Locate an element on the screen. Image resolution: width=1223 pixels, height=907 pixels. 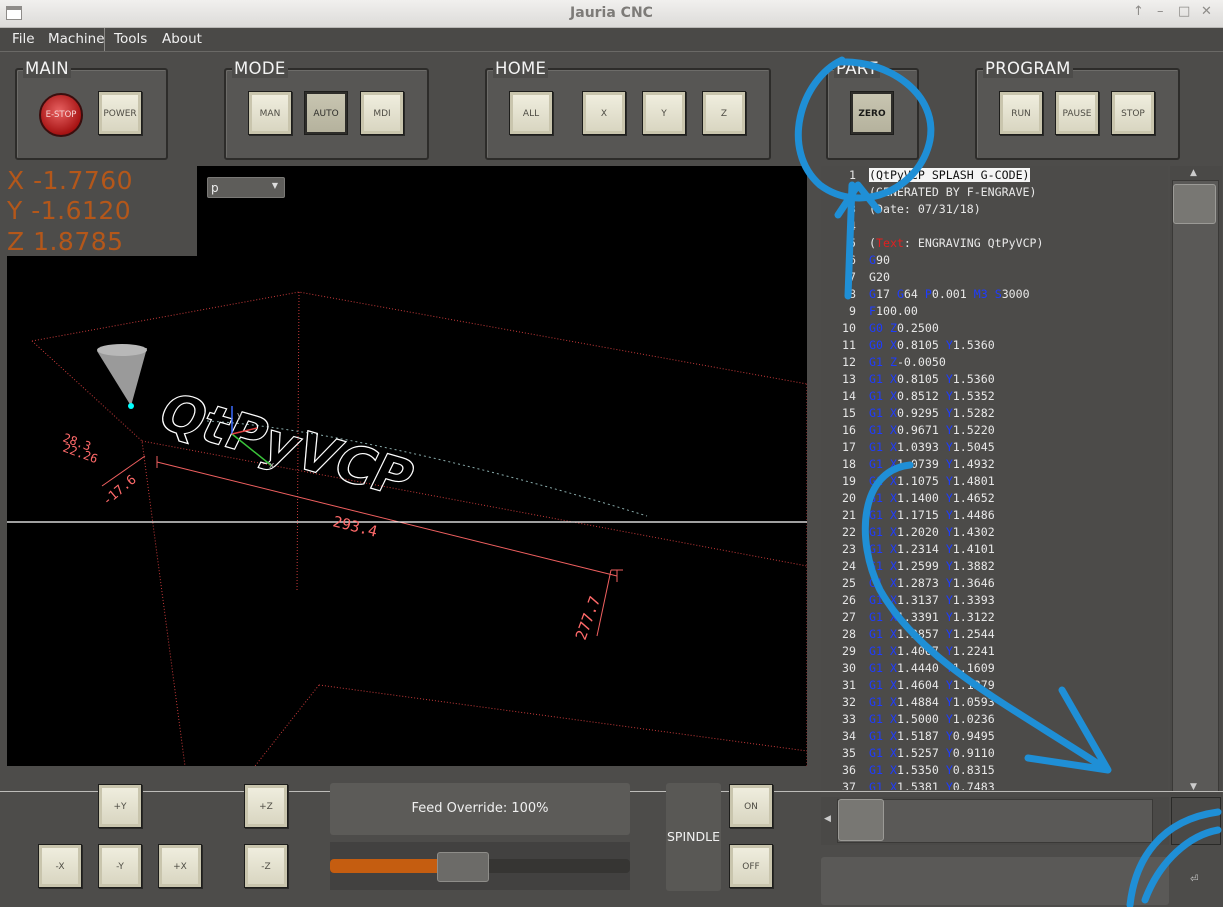
gcode-line: 10 G0 Z0.2500 is located at coordinates (994, 328).